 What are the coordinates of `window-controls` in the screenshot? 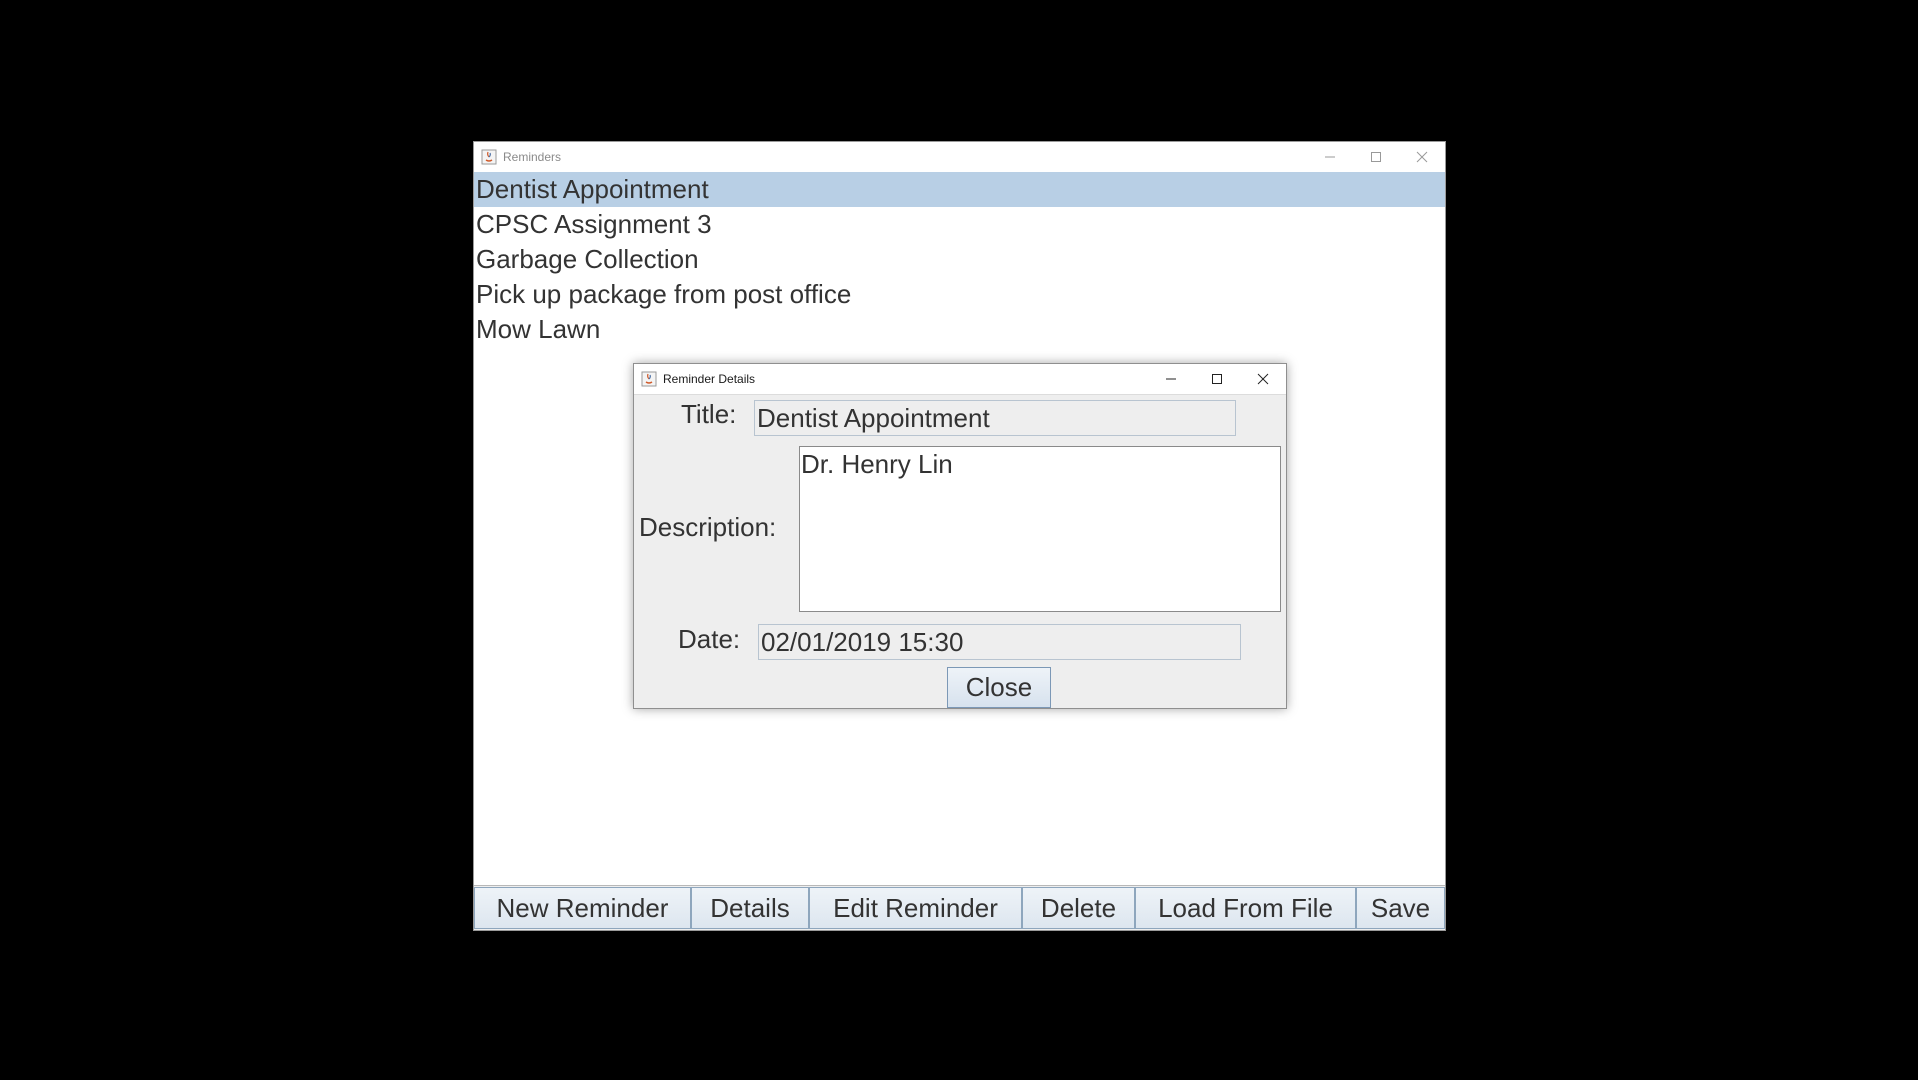 It's located at (1376, 157).